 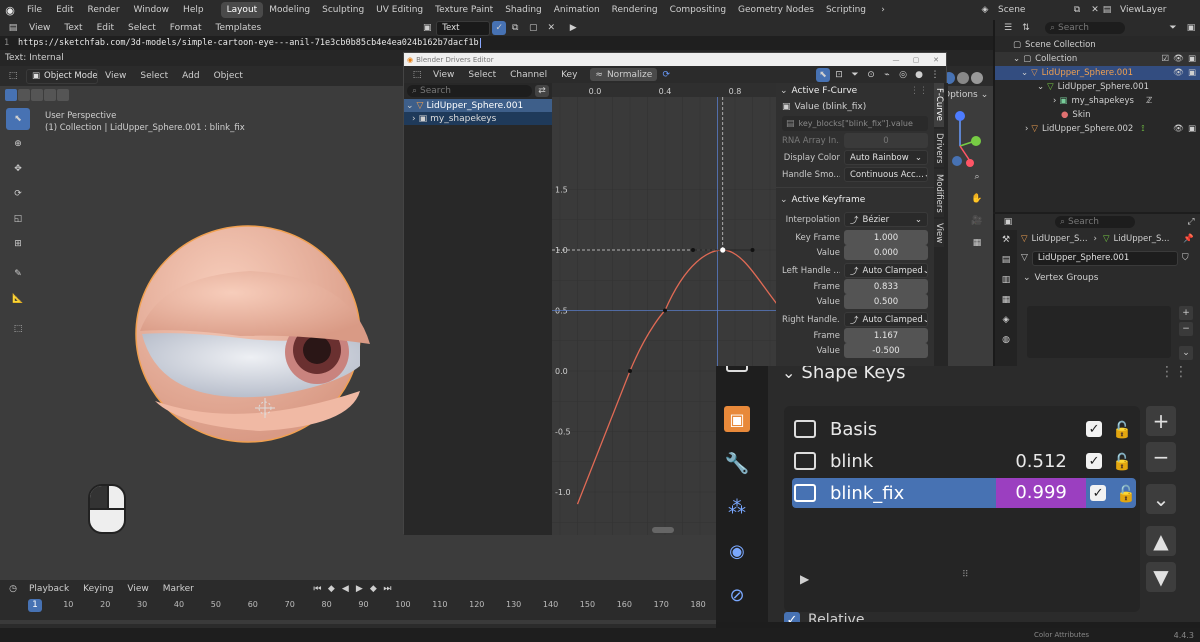 What do you see at coordinates (886, 301) in the screenshot?
I see `left-value-field: 0.500` at bounding box center [886, 301].